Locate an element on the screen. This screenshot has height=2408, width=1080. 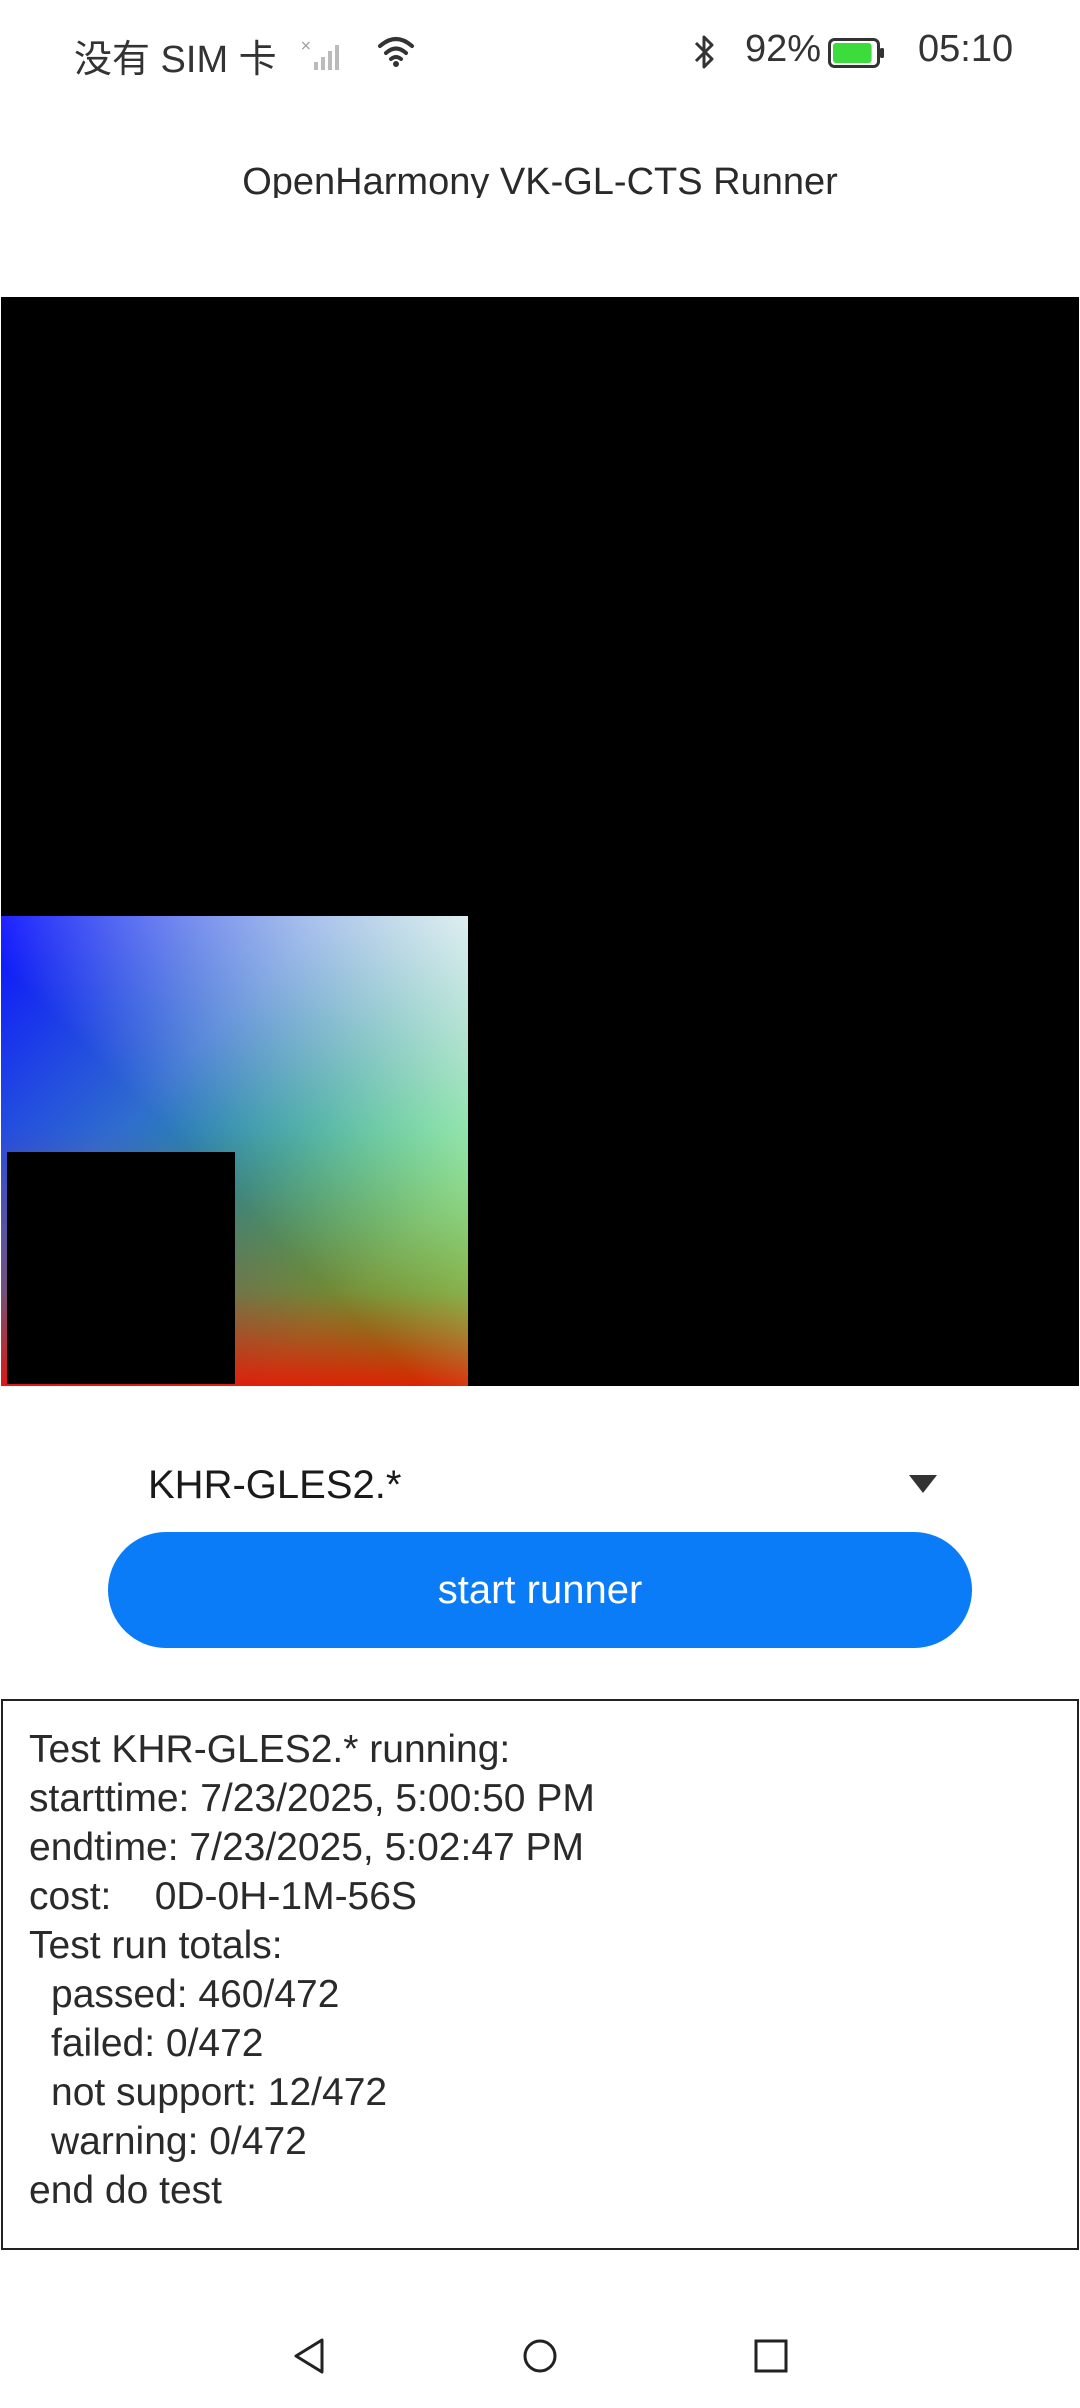
test-suite-value: KHR-GLES2.* is located at coordinates (275, 1484).